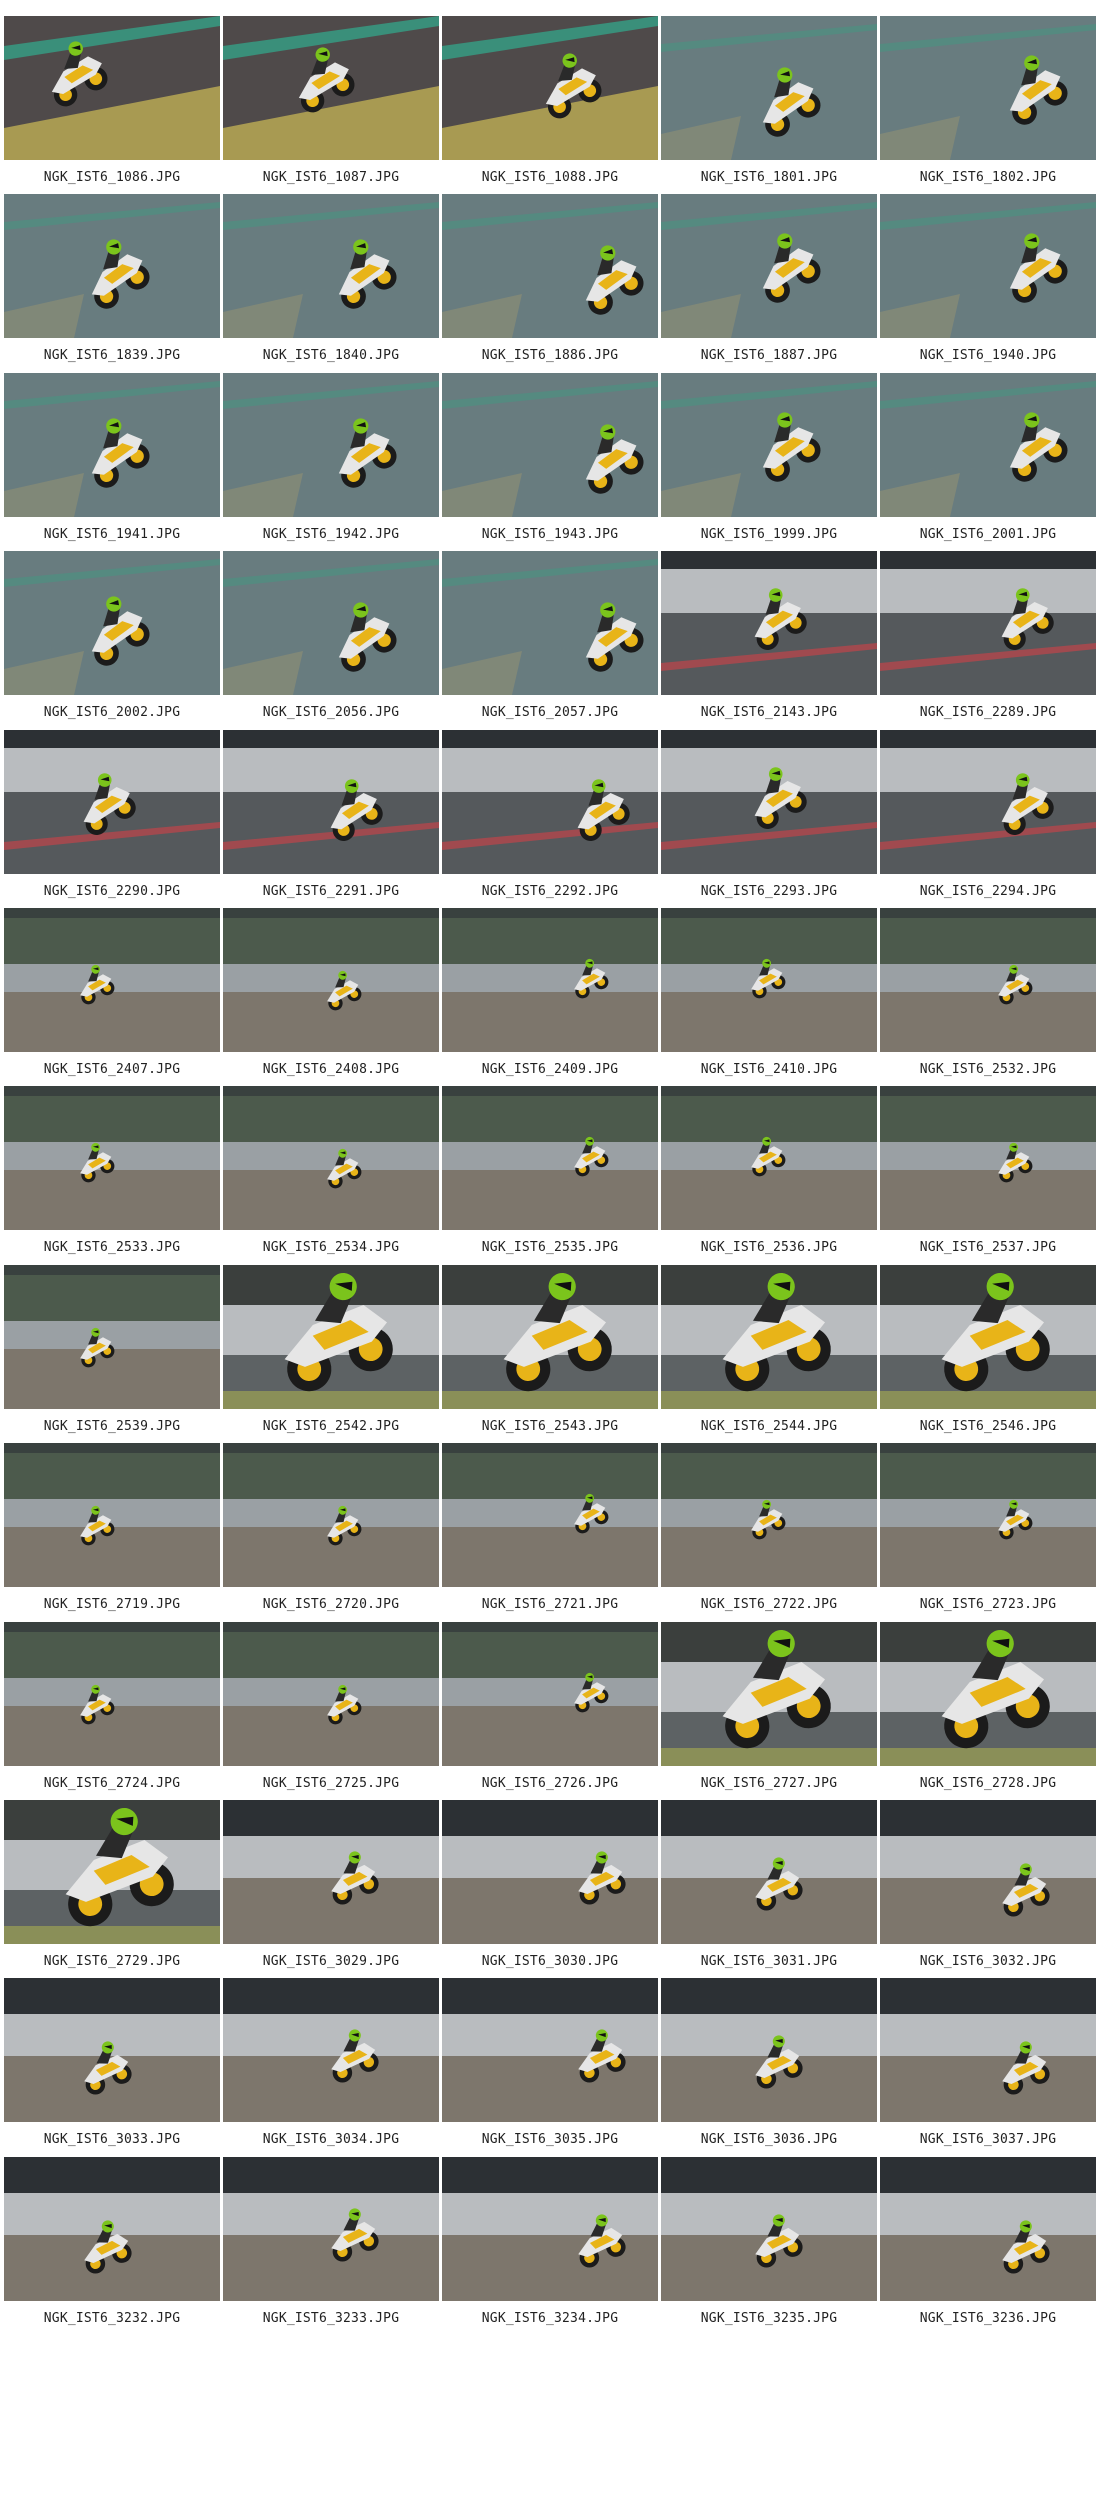  I want to click on thumbnail-cell: NGK_IST6_3035.JPG, so click(550, 2067).